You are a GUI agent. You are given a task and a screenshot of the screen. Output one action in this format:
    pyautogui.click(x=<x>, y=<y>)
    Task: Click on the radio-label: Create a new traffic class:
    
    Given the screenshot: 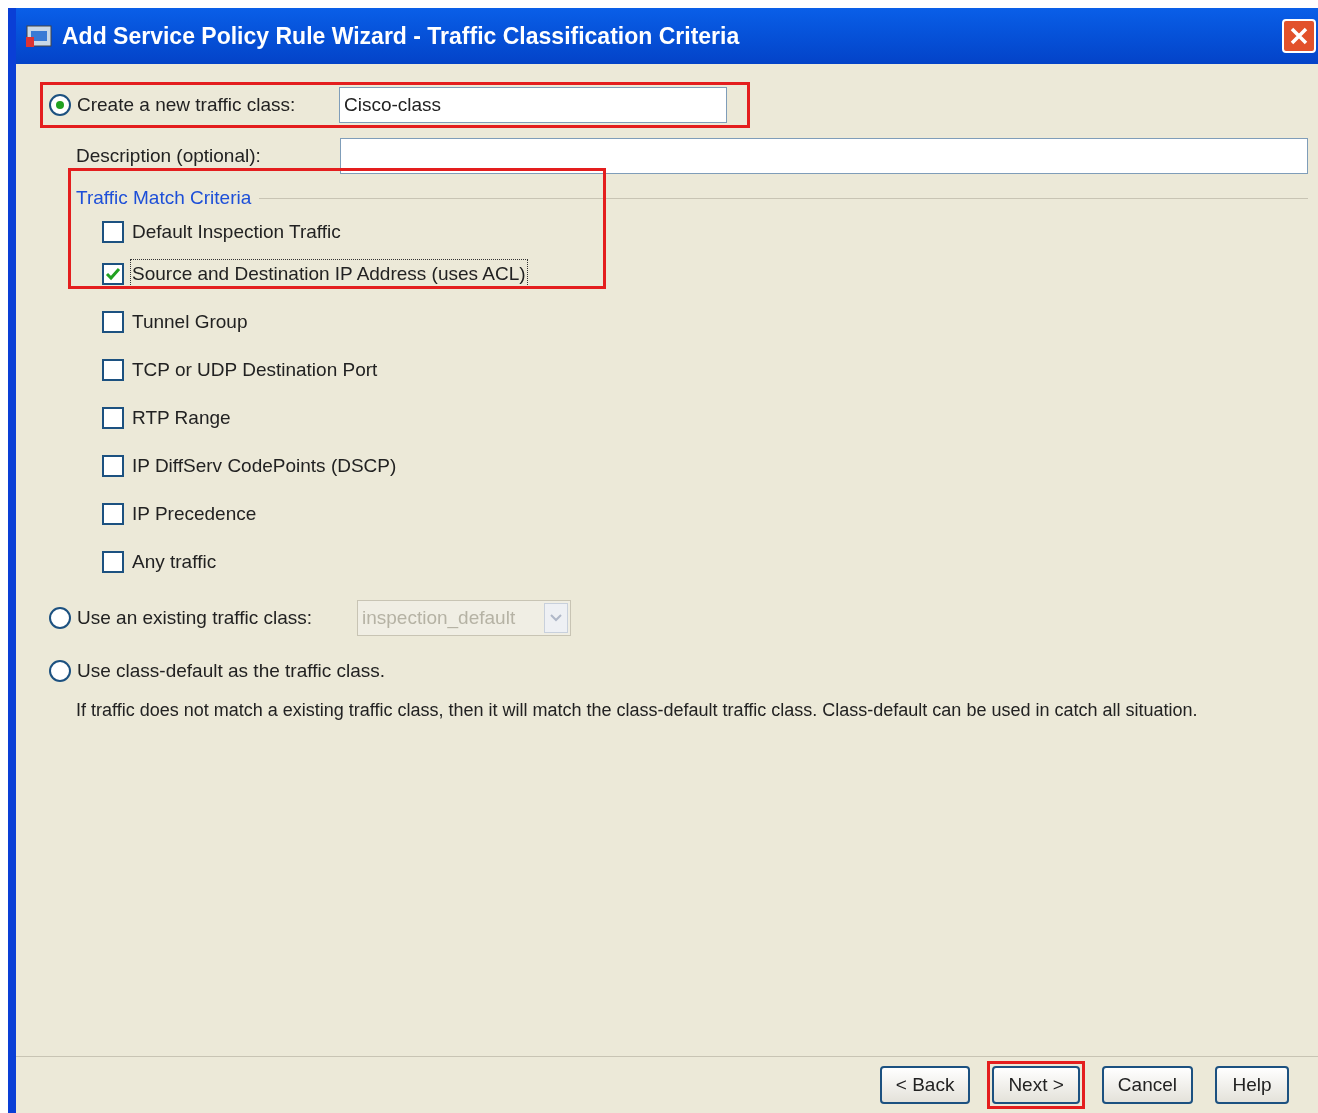 What is the action you would take?
    pyautogui.click(x=187, y=104)
    